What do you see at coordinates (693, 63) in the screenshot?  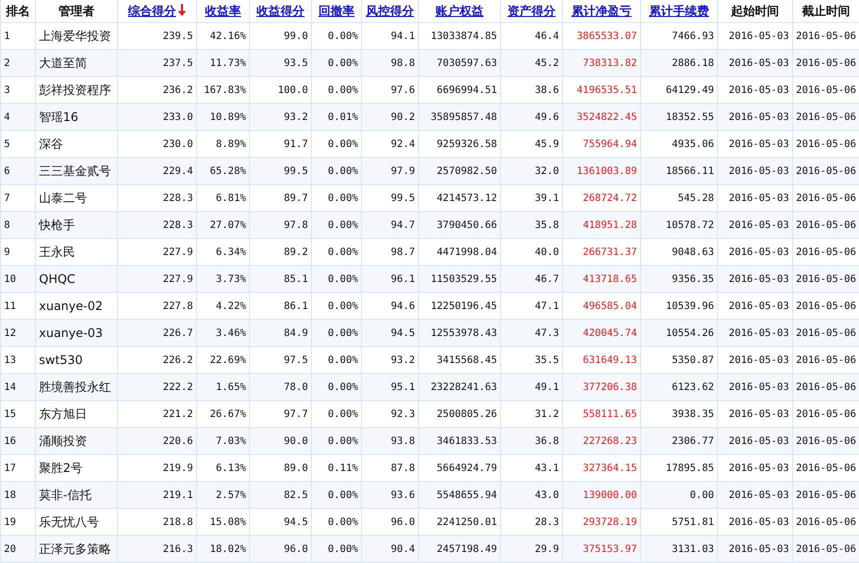 I see `table-cell: 2886.18` at bounding box center [693, 63].